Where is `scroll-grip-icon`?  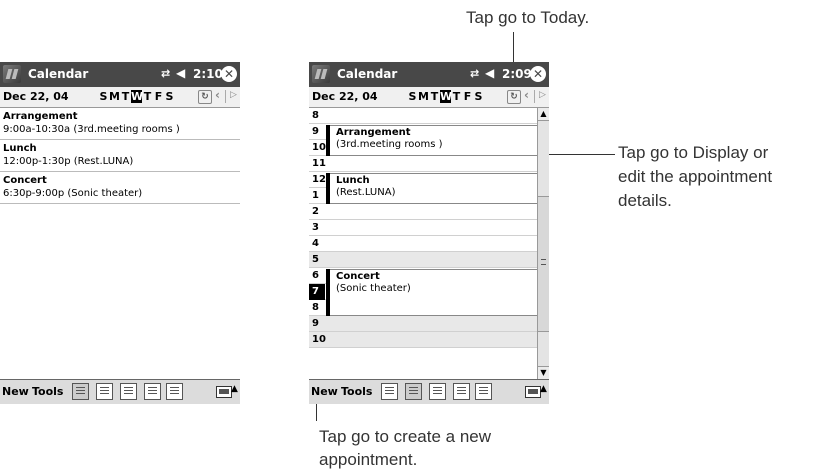 scroll-grip-icon is located at coordinates (543, 262).